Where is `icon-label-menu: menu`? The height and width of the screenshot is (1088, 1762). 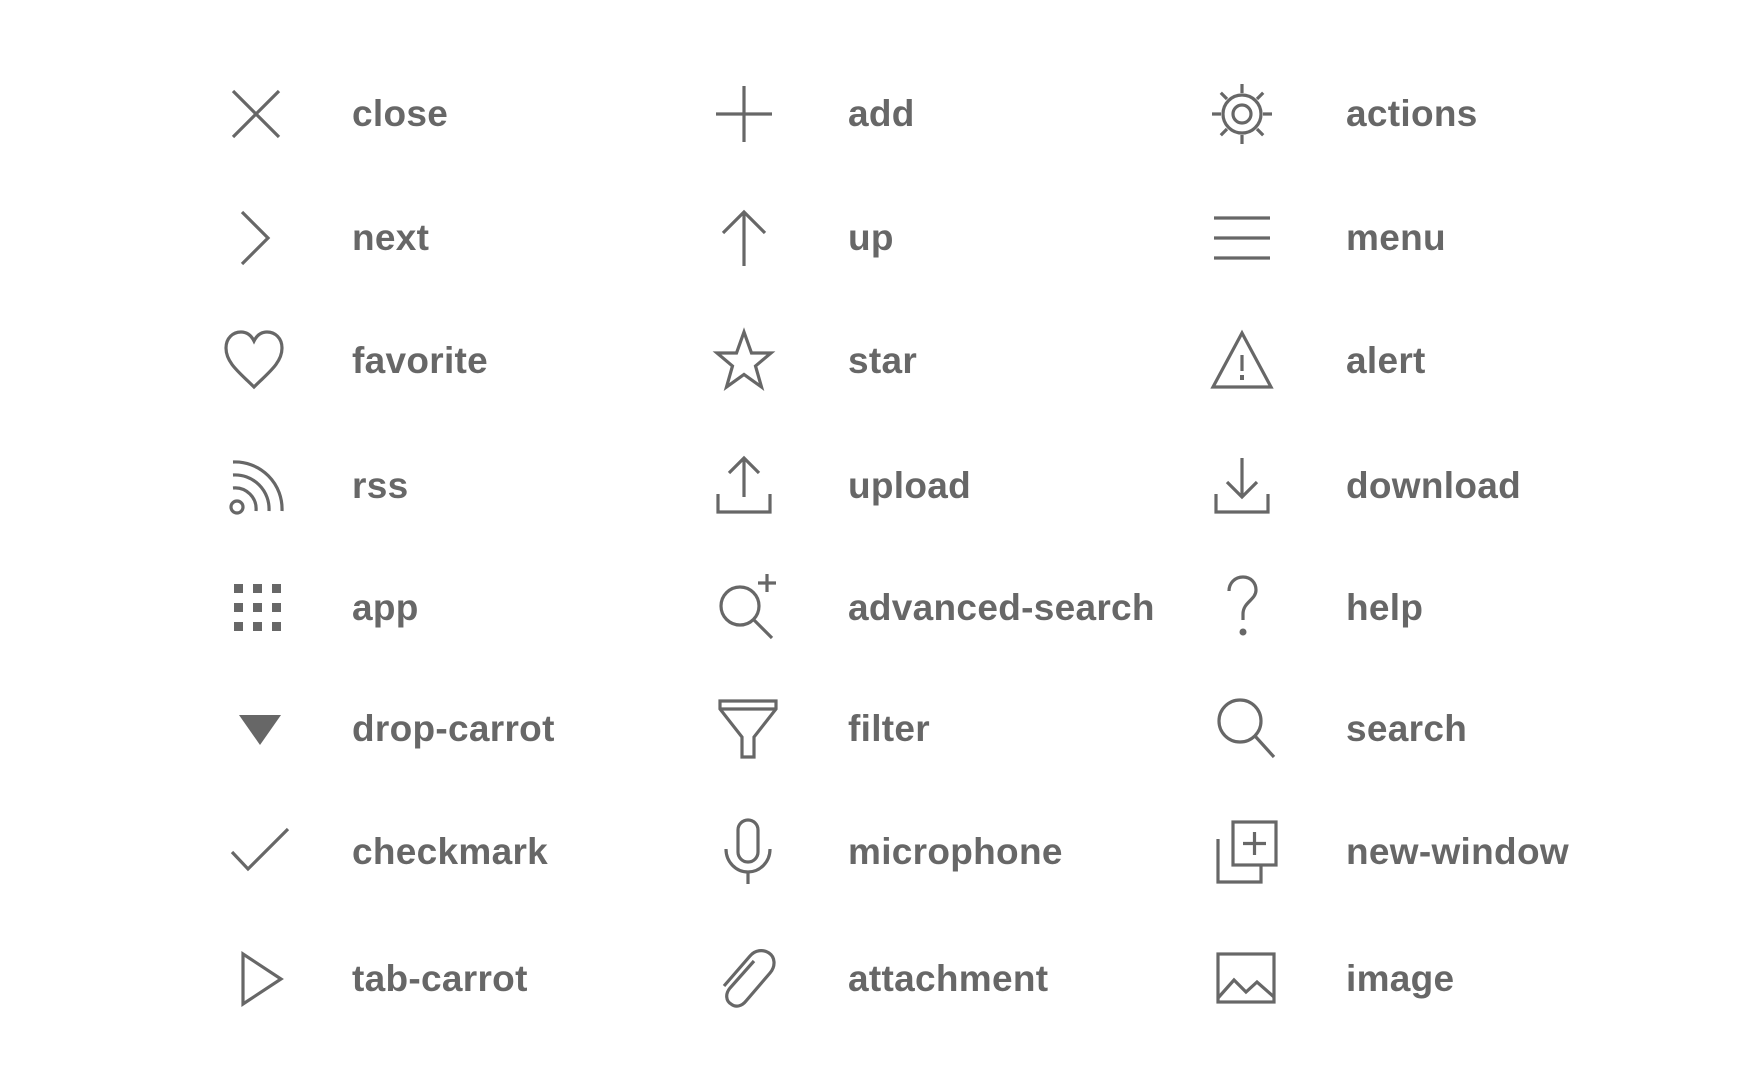 icon-label-menu: menu is located at coordinates (1396, 237).